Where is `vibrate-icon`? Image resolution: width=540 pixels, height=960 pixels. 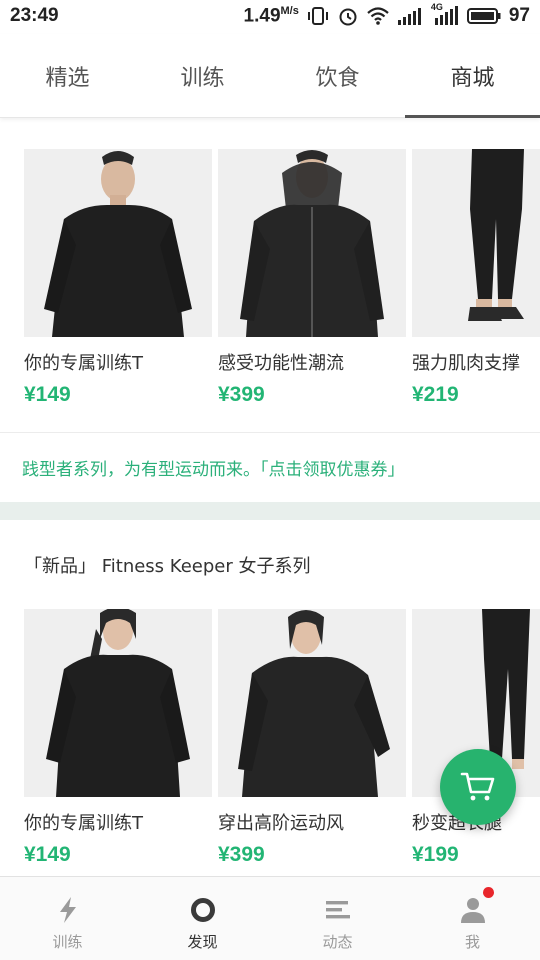 vibrate-icon is located at coordinates (317, 16).